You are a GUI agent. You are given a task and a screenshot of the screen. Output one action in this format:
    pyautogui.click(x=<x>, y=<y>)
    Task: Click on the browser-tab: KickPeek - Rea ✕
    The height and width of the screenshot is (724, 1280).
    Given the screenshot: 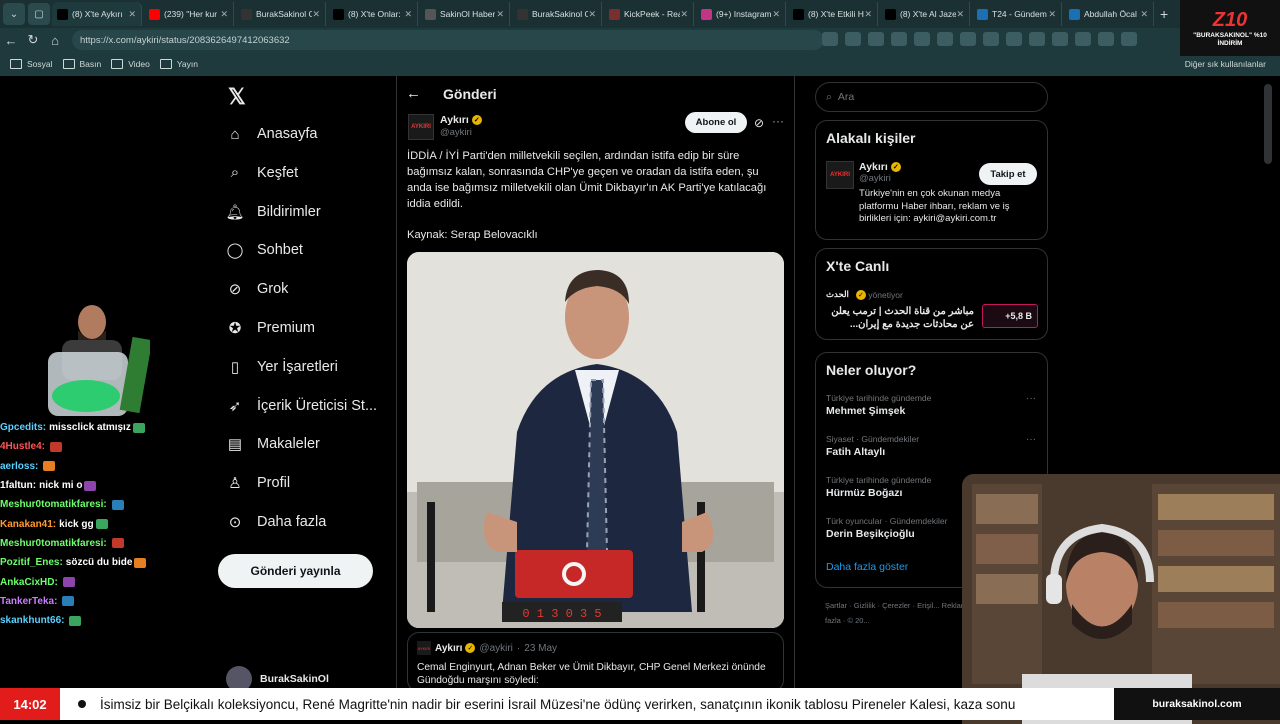 What is the action you would take?
    pyautogui.click(x=649, y=14)
    